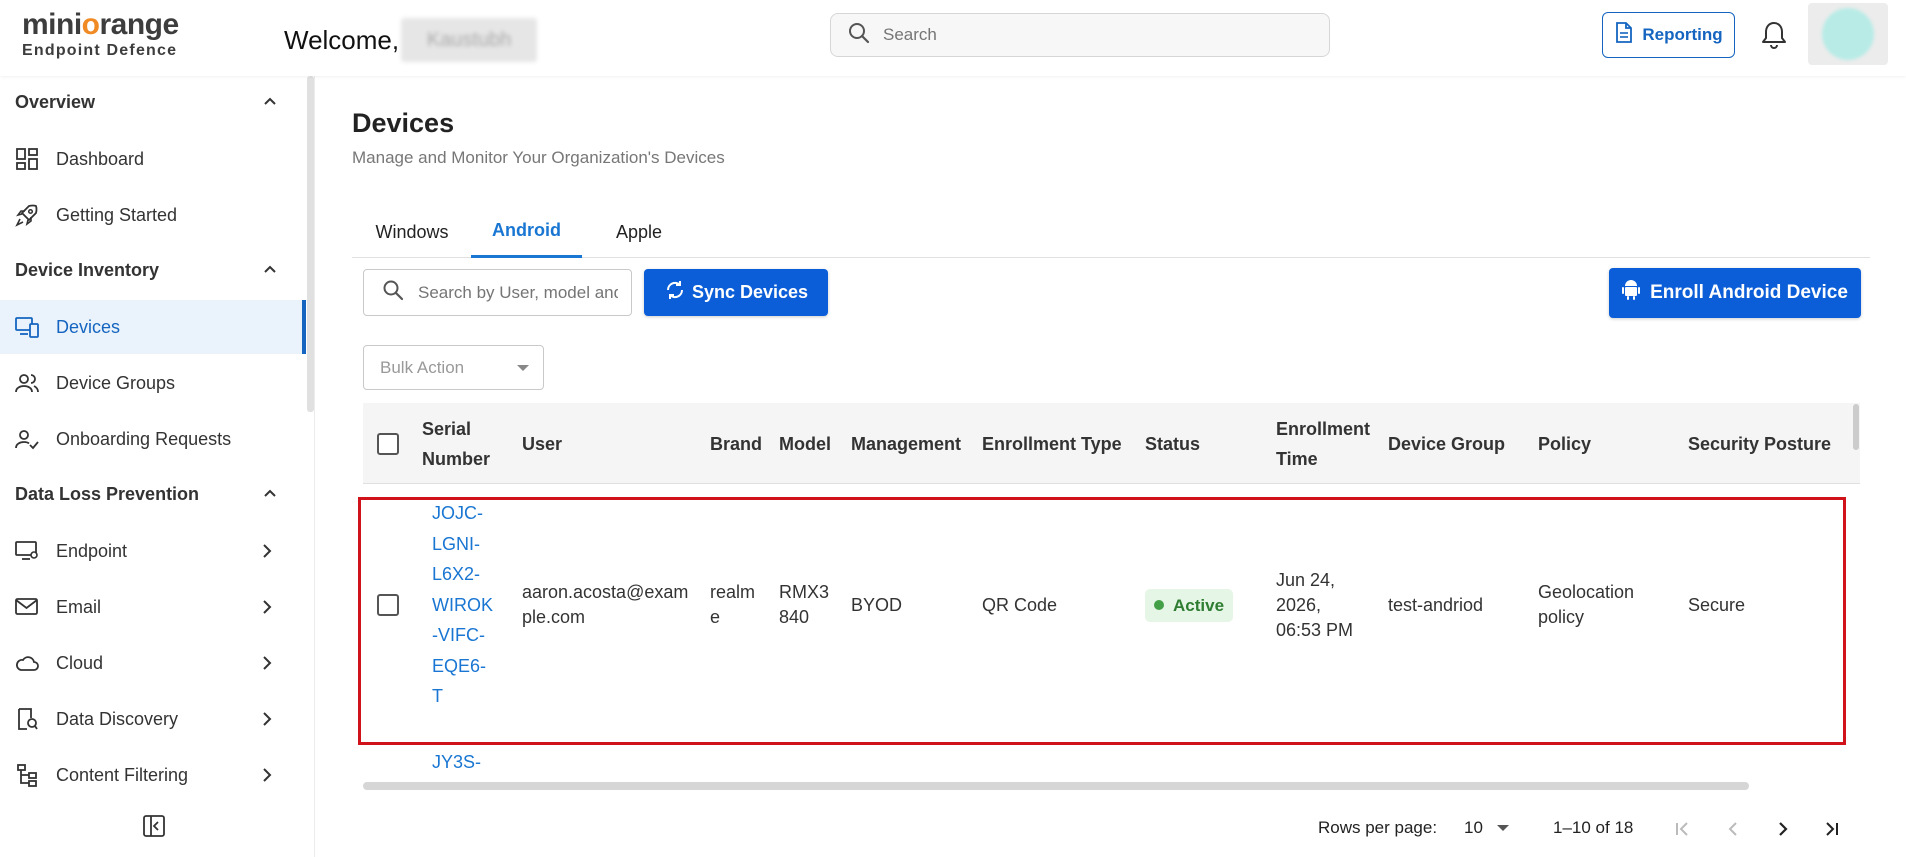 This screenshot has width=1906, height=857. Describe the element at coordinates (1586, 604) in the screenshot. I see `cell-policy: Geolocation policy` at that location.